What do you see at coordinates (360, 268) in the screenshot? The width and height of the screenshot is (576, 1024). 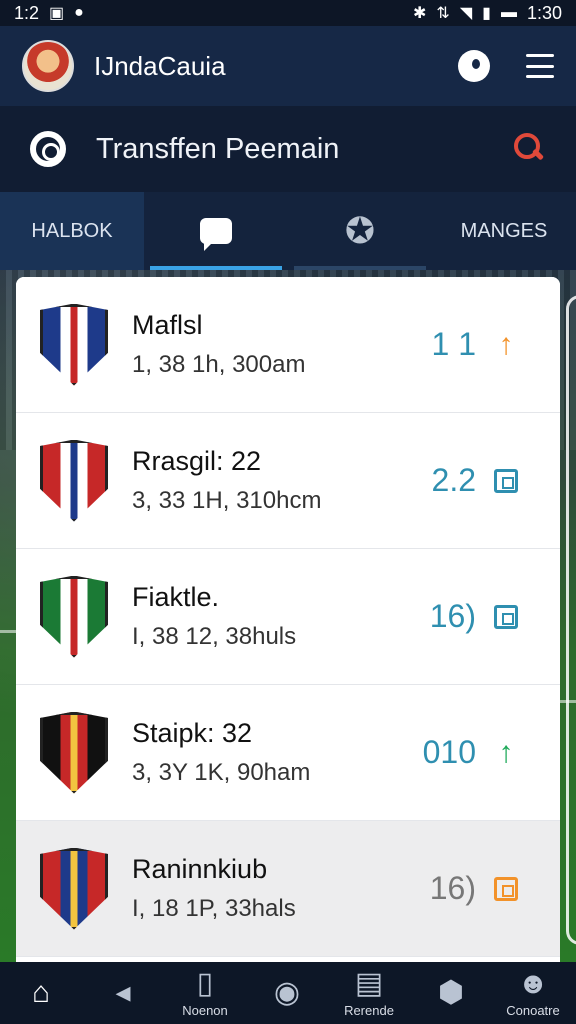 I see `tab-indicator-dim` at bounding box center [360, 268].